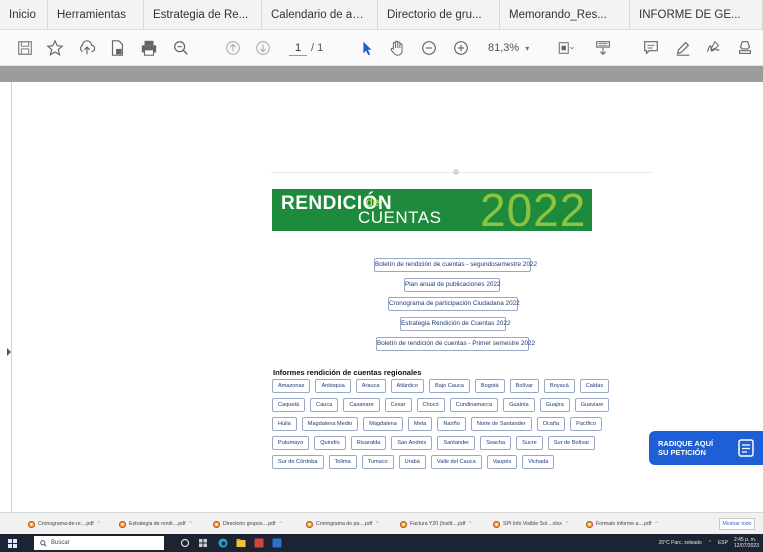 The image size is (763, 552). What do you see at coordinates (248, 524) in the screenshot?
I see `download-item: Directorio grupos....pdf ⌃` at bounding box center [248, 524].